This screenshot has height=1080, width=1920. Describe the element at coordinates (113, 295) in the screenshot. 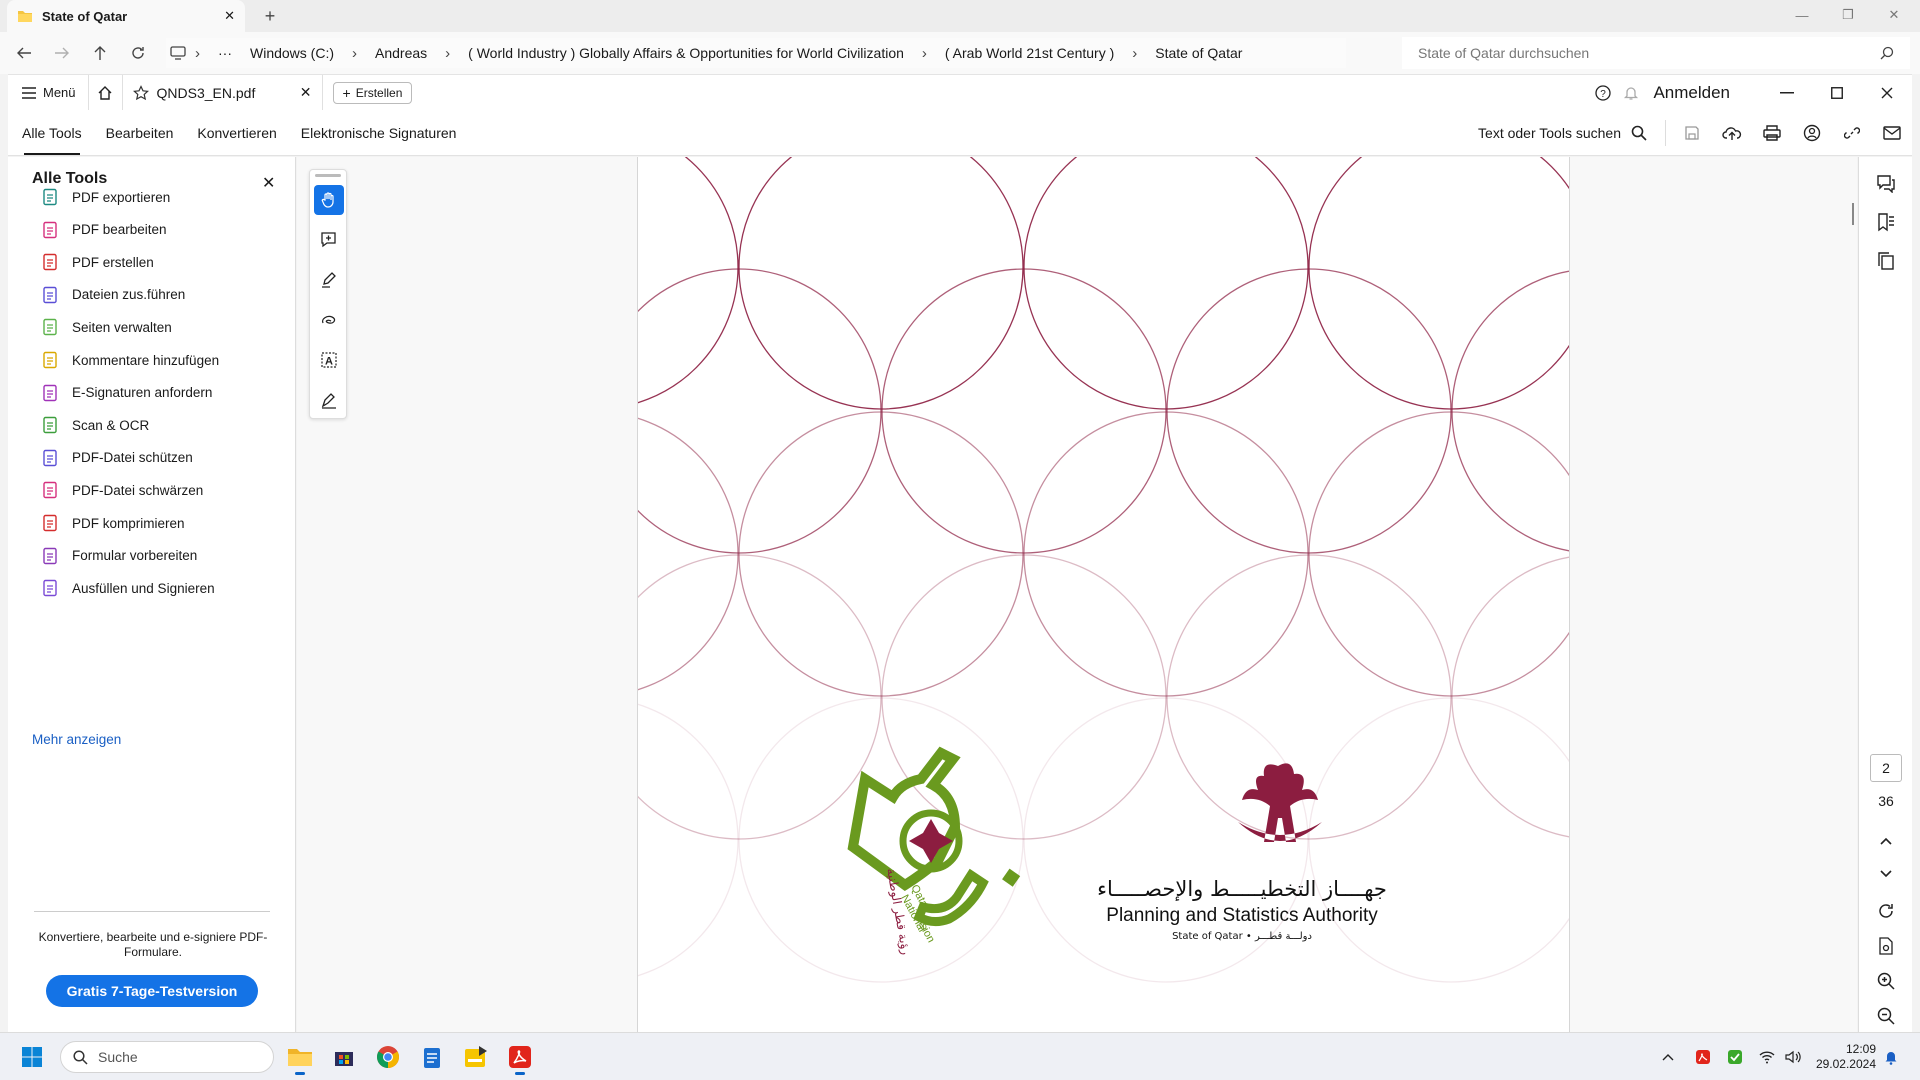

I see `tool-item: Dateien zus.führen` at that location.